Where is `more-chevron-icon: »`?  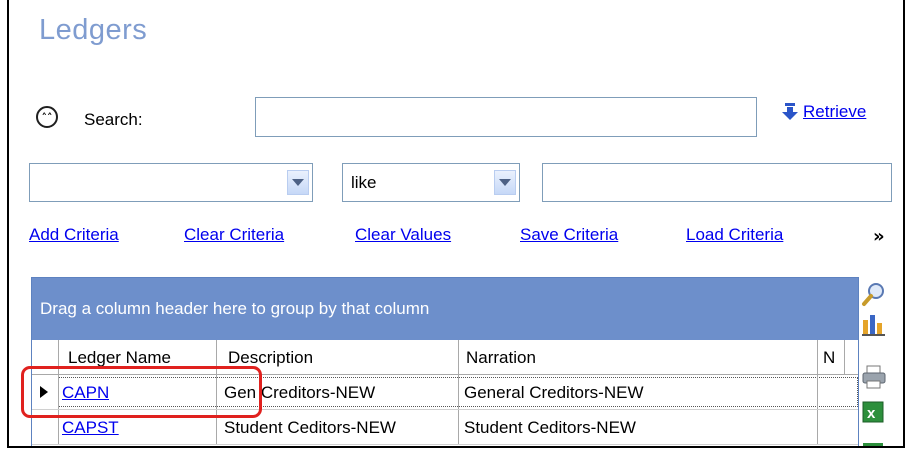
more-chevron-icon: » is located at coordinates (879, 236).